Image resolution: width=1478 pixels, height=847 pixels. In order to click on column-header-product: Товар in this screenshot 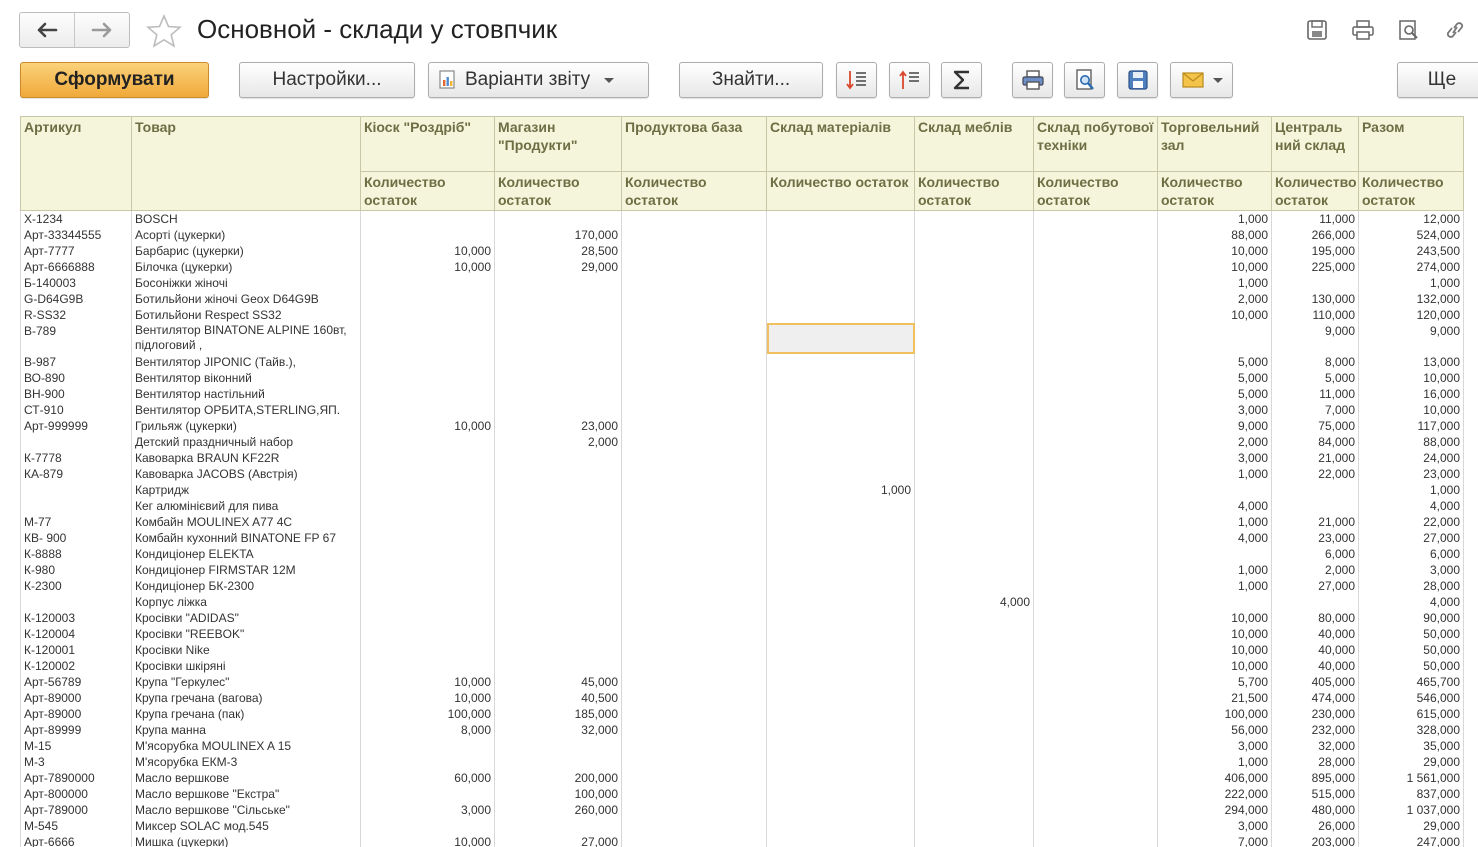, I will do `click(246, 163)`.